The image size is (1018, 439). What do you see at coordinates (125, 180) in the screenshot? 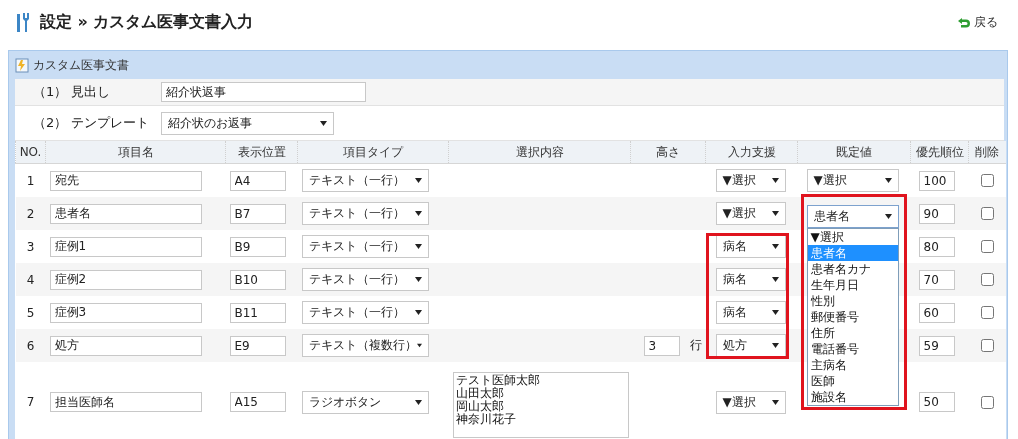
I see `item-name-field: 宛先` at bounding box center [125, 180].